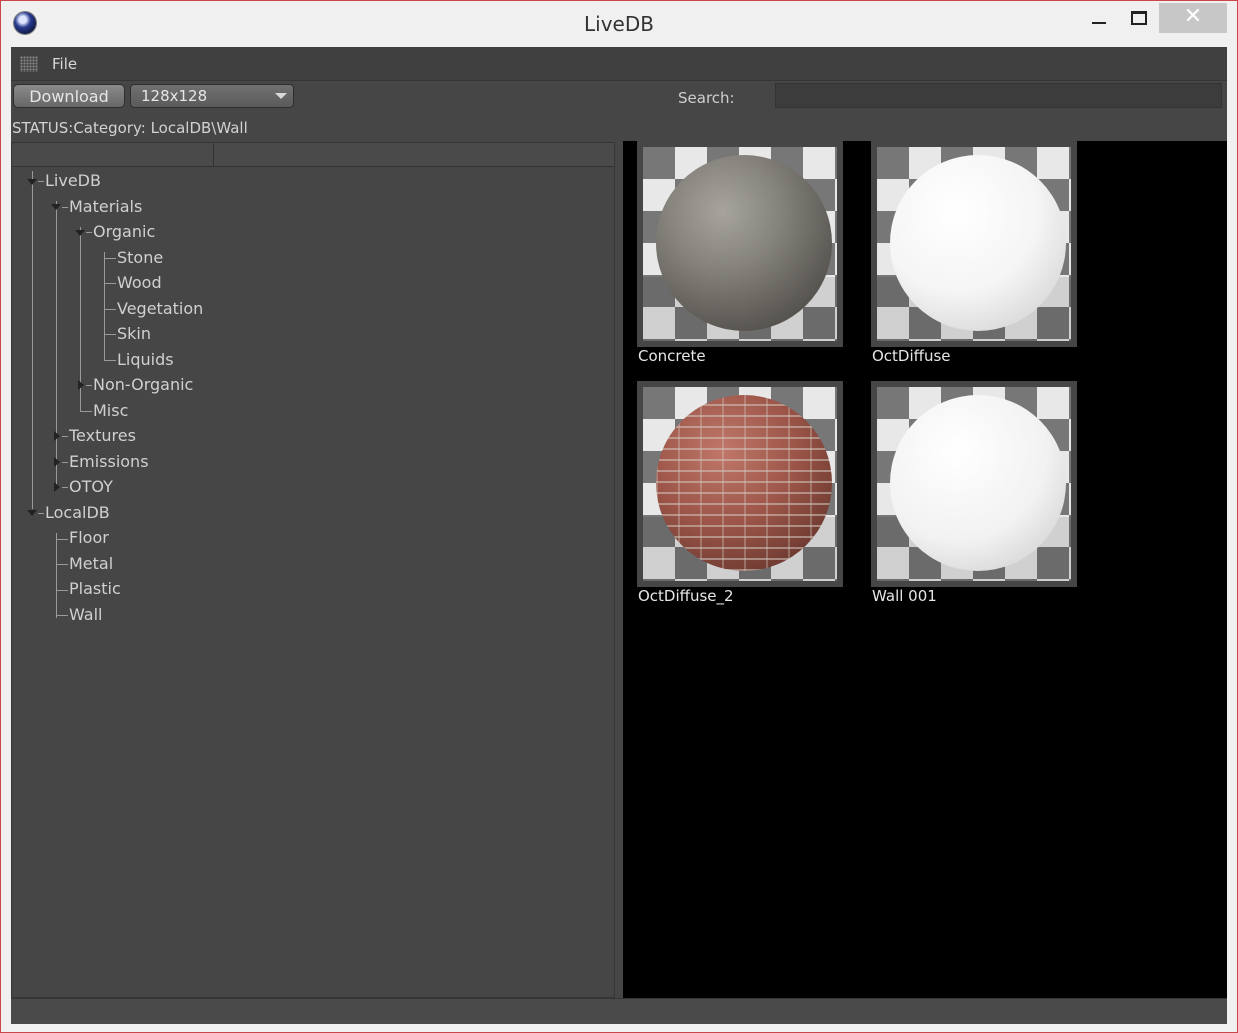  I want to click on tree-item-liquids: Liquids, so click(145, 359).